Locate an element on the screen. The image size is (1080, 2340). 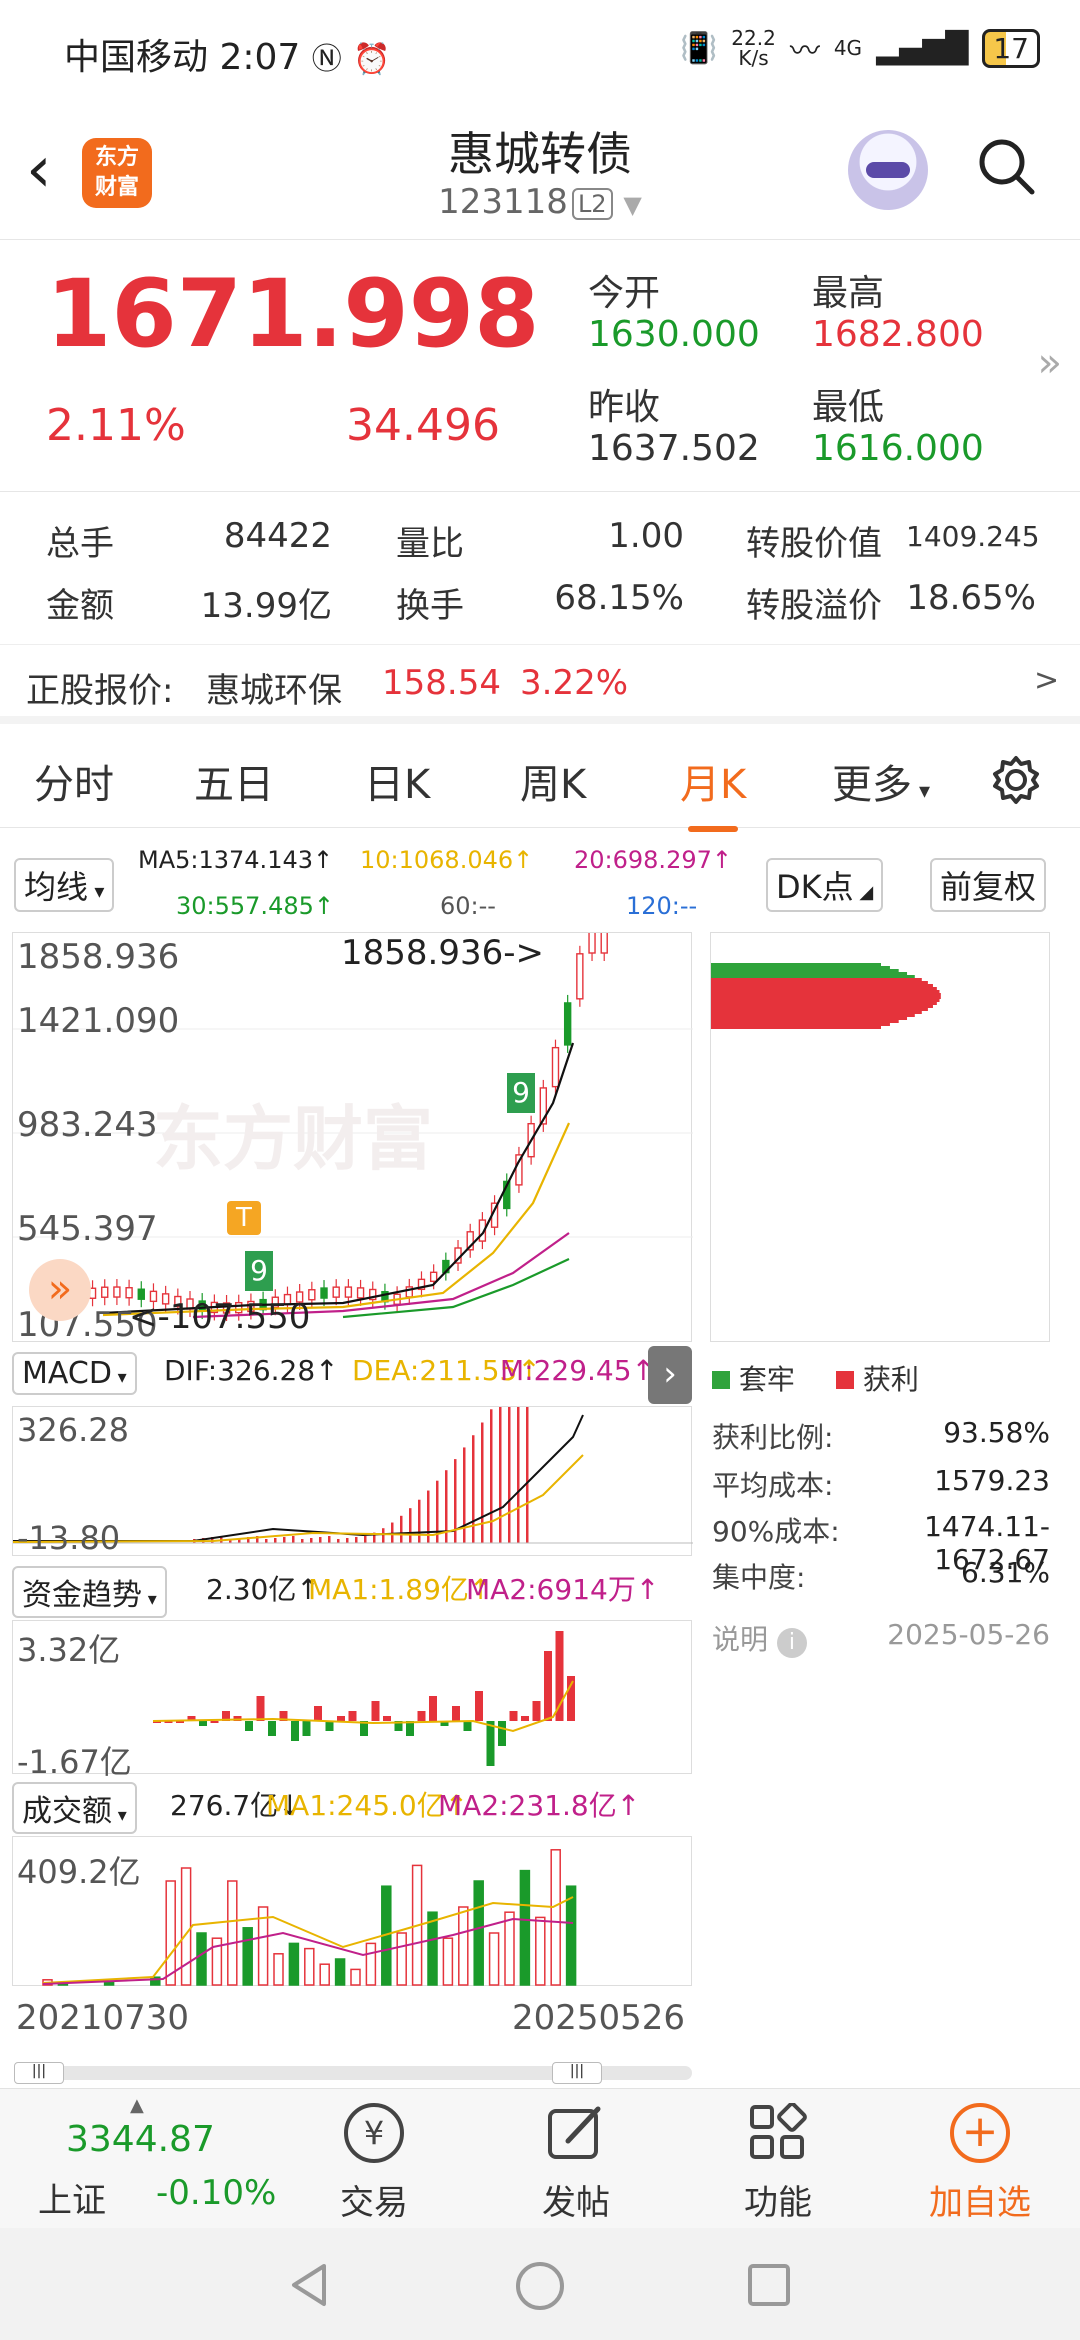
volume-label: 总手 is located at coordinates (80, 544).